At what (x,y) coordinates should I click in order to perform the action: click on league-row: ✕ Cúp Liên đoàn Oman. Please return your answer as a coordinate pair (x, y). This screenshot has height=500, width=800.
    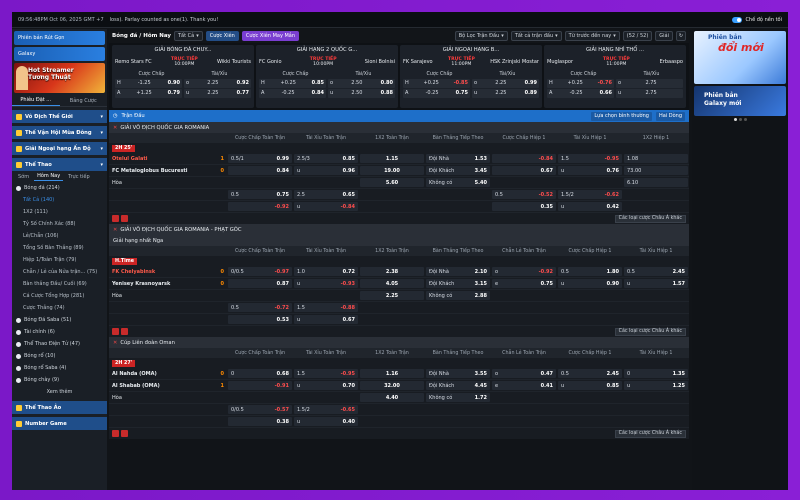
    Looking at the image, I should click on (399, 342).